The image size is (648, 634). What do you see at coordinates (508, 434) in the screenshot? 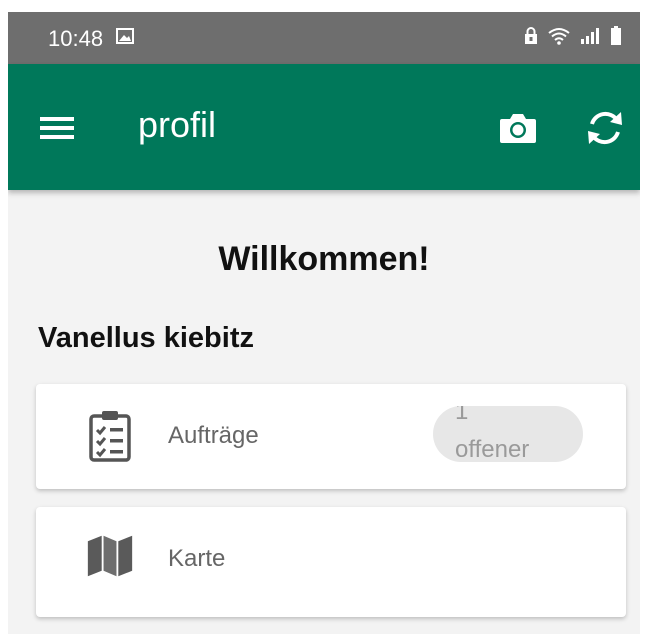
I see `open-orders-badge: 1 offener` at bounding box center [508, 434].